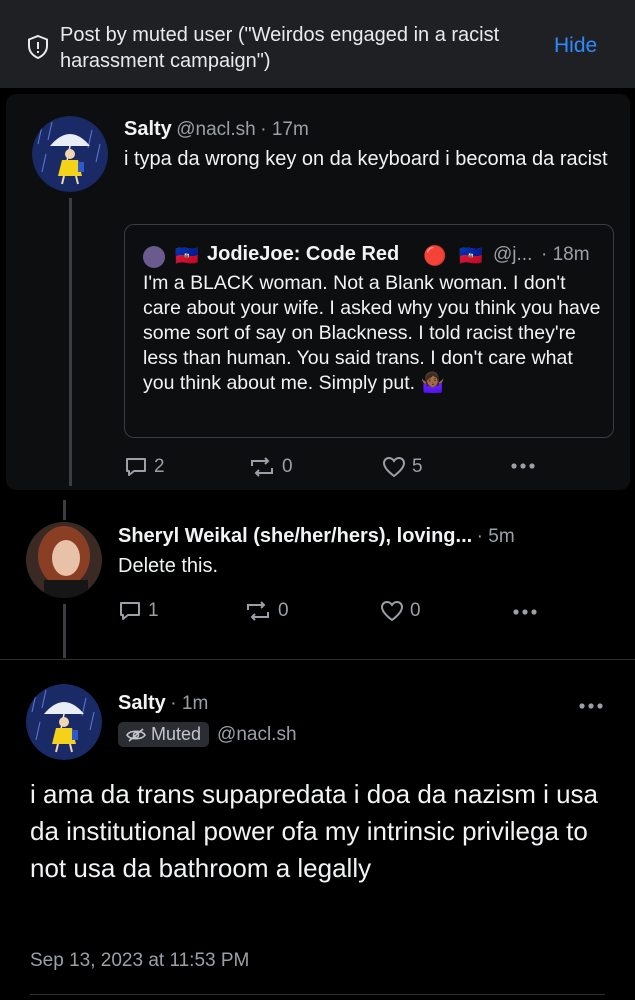  I want to click on reply-button: 1, so click(138, 611).